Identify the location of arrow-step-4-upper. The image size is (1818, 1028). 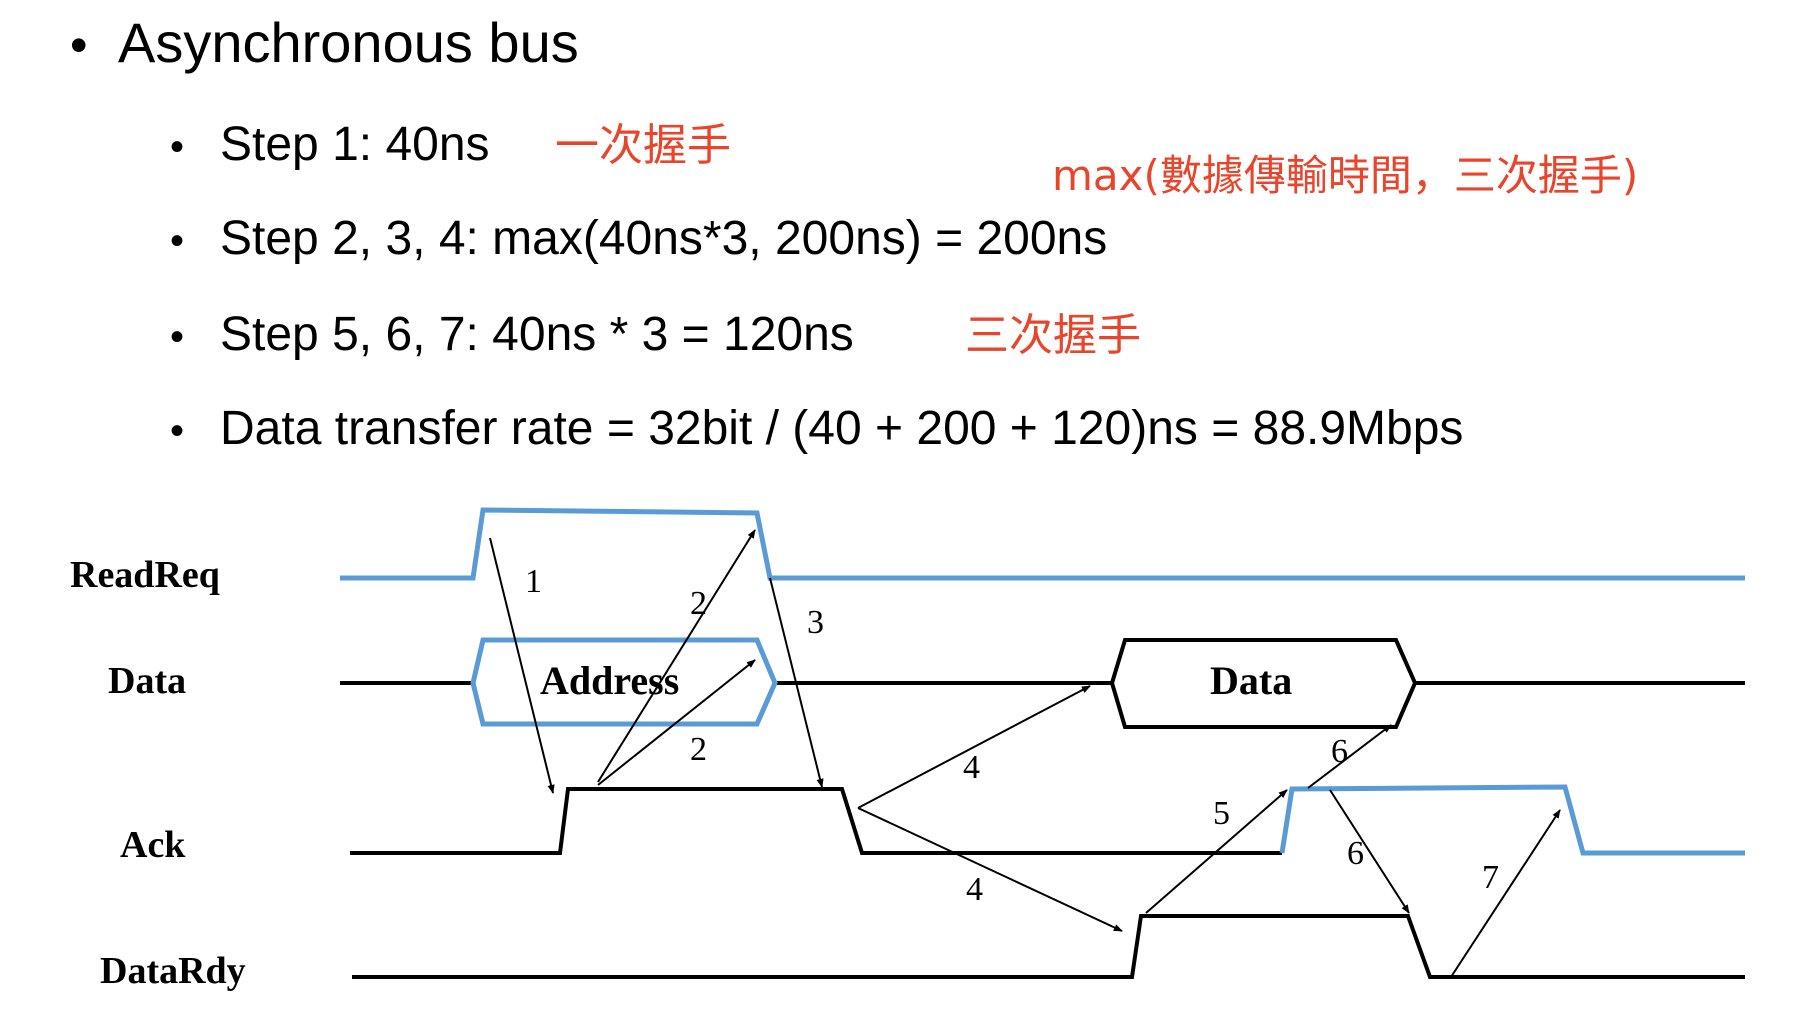
(974, 747).